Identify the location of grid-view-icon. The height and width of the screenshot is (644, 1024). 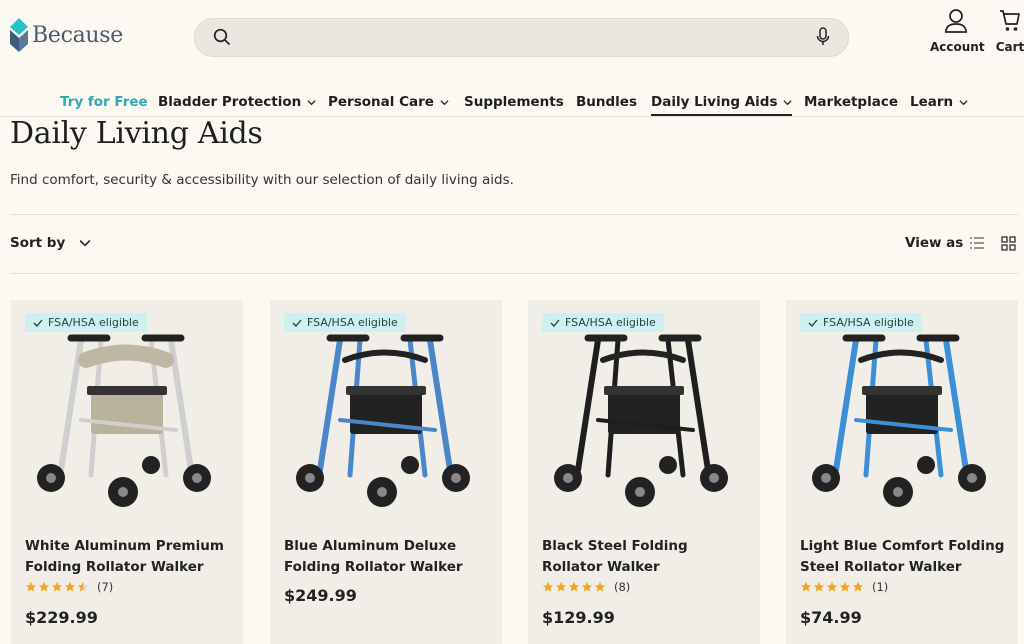
(1008, 243).